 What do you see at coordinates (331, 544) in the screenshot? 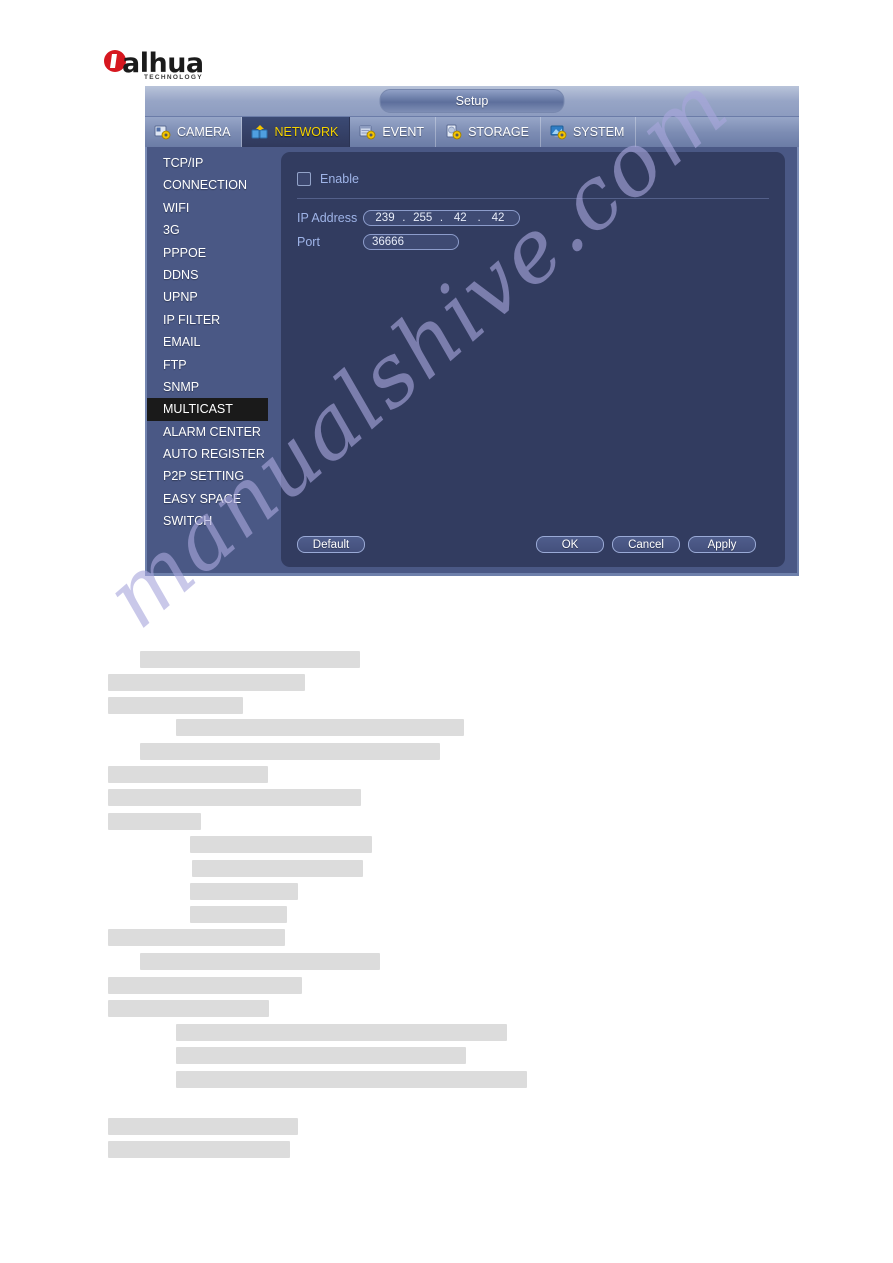
I see `default-button: Default` at bounding box center [331, 544].